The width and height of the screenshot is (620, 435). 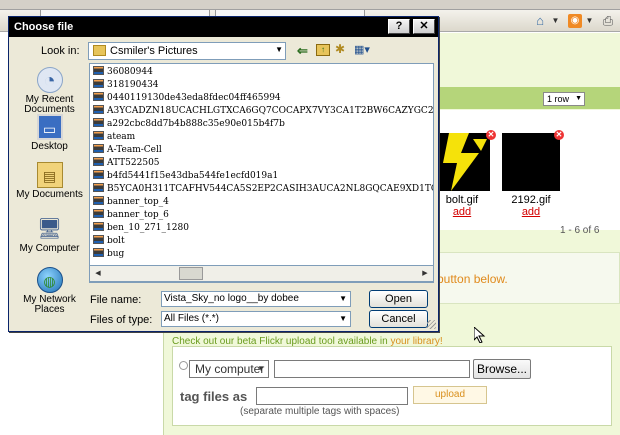 I want to click on results-count: 1 - 6 of 6, so click(x=580, y=230).